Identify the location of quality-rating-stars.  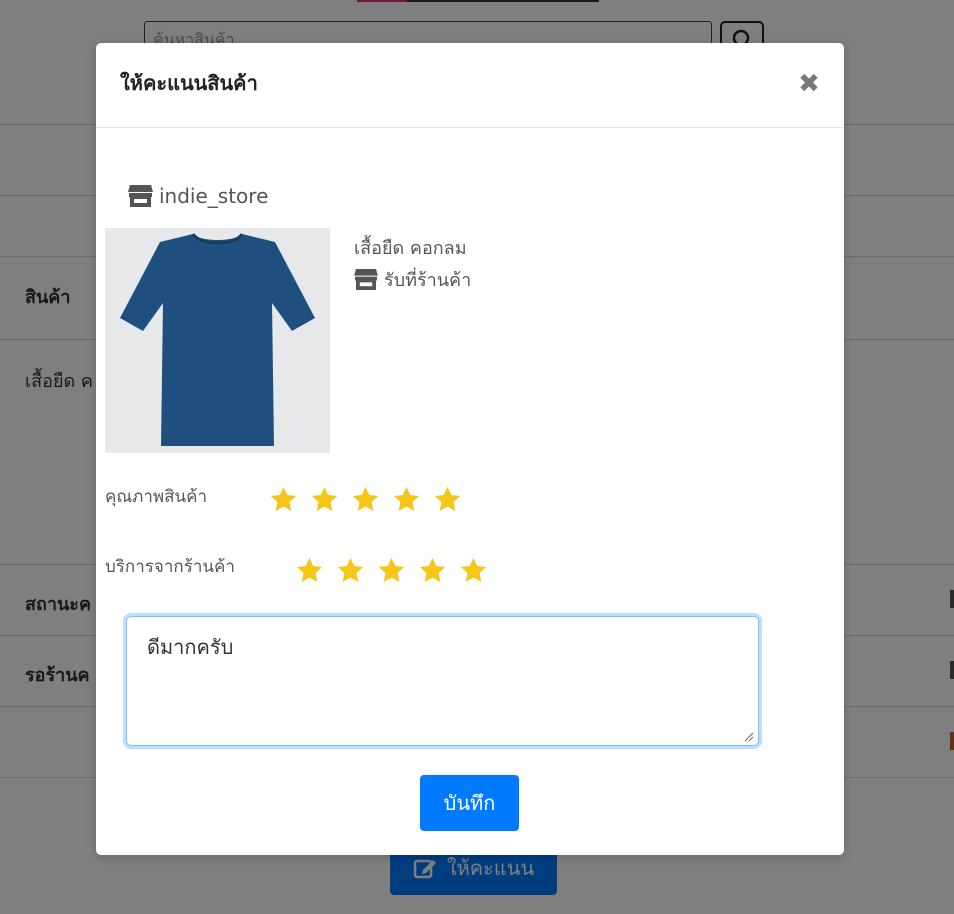
(365, 499).